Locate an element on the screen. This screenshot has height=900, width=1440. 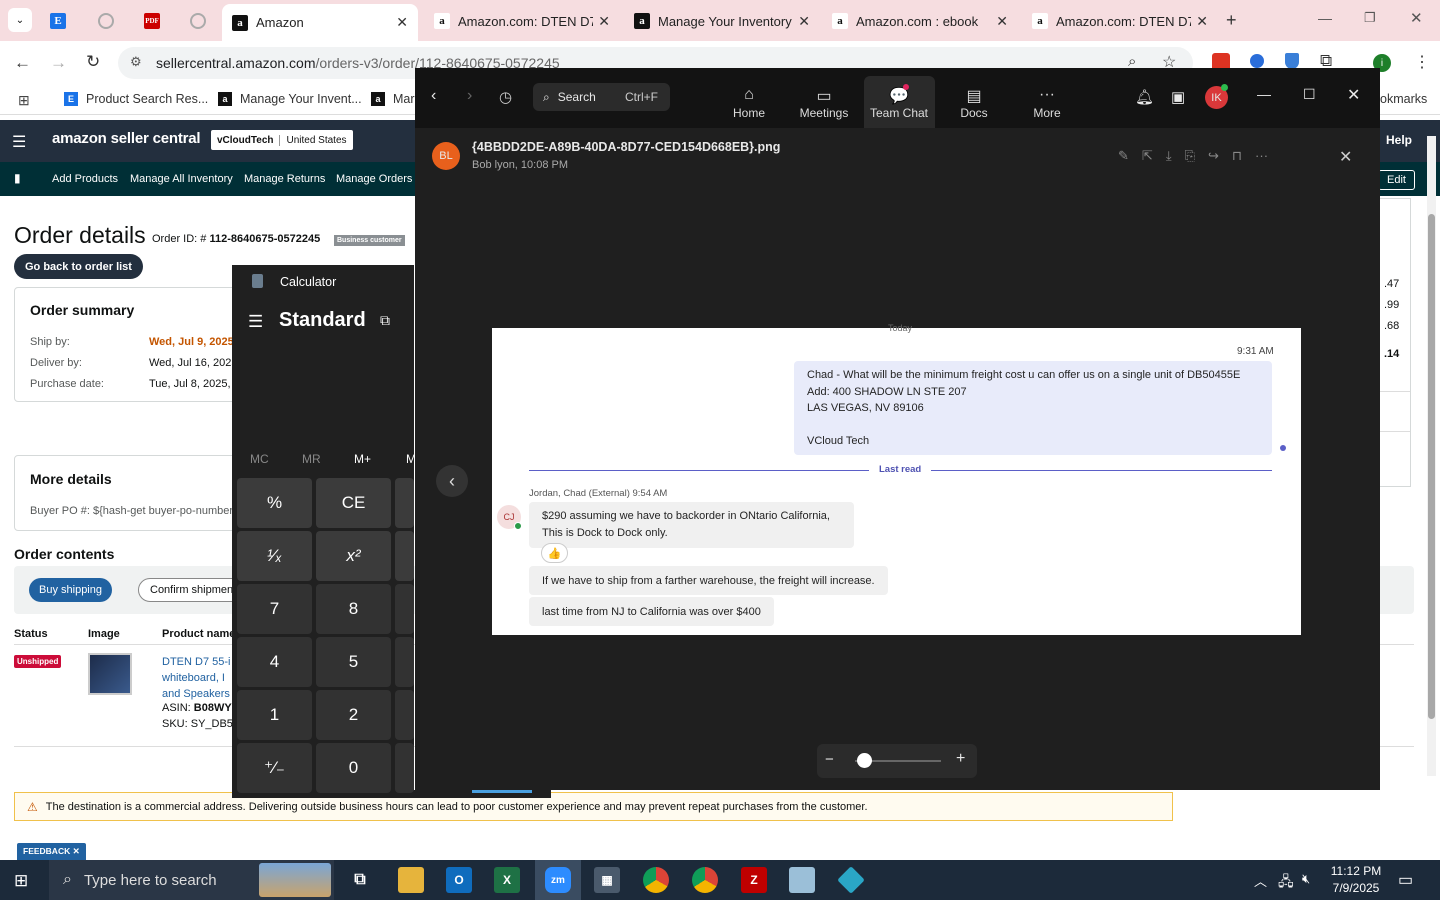
nav-manage-orders: Manage Orders is located at coordinates (374, 179).